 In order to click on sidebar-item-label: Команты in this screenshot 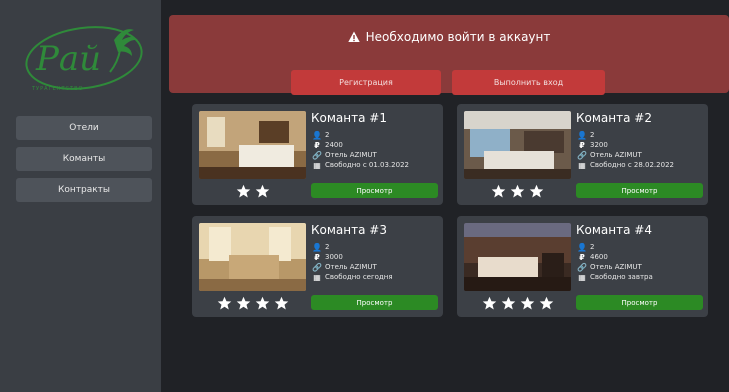, I will do `click(84, 159)`.